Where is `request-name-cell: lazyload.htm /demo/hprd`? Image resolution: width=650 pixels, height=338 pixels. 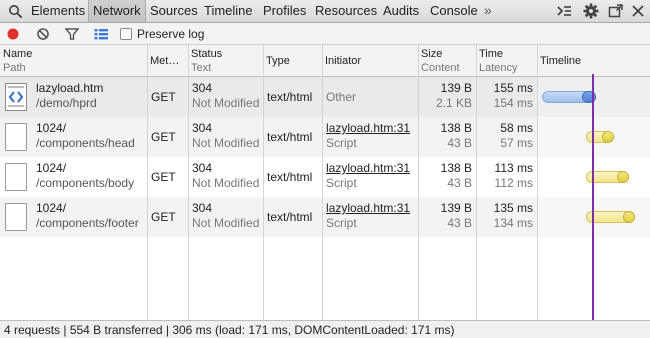
request-name-cell: lazyload.htm /demo/hprd is located at coordinates (73, 97).